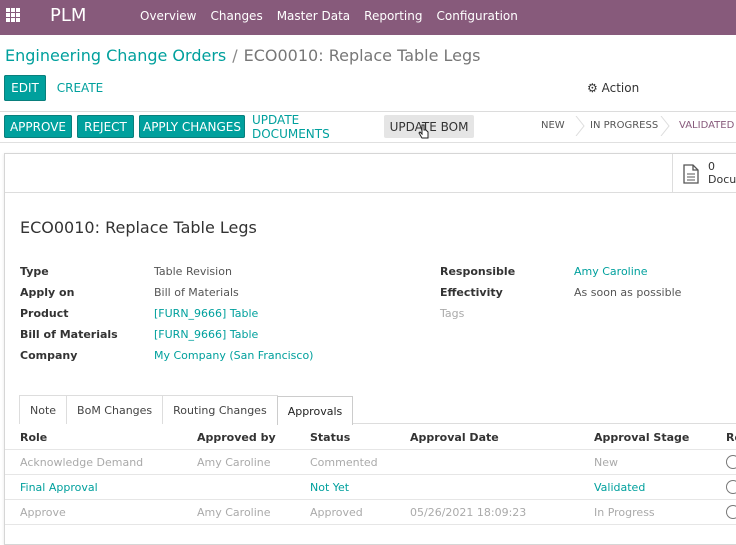  Describe the element at coordinates (25, 88) in the screenshot. I see `edit-button: EDIT` at that location.